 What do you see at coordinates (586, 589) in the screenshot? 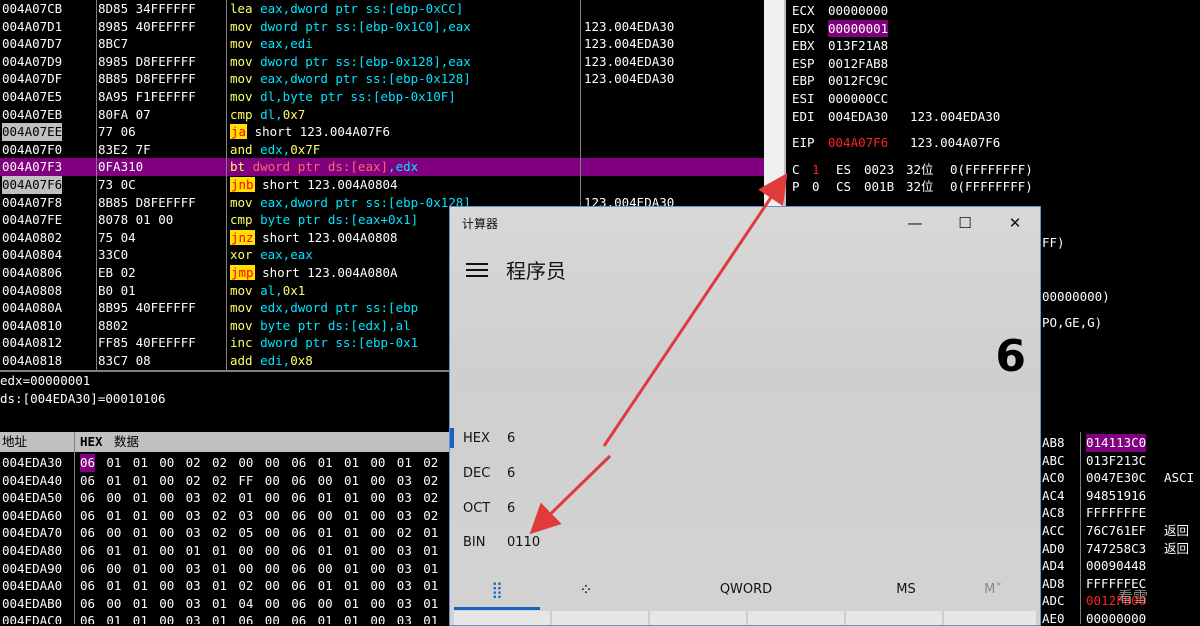
I see `bit-toggle-icon: ⁘` at bounding box center [586, 589].